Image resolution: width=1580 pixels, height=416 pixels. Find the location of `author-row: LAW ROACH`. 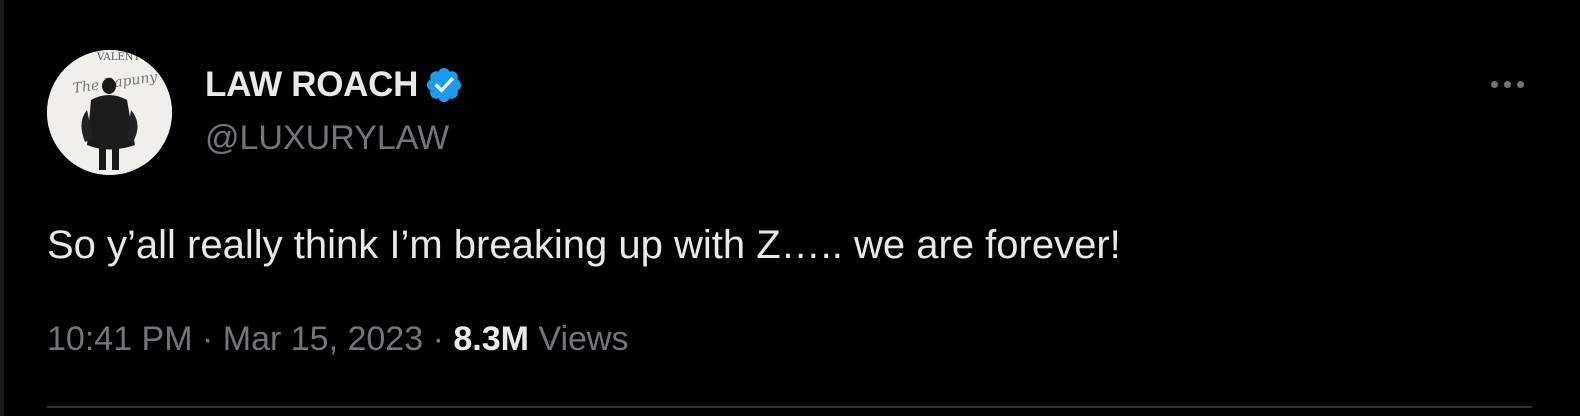

author-row: LAW ROACH is located at coordinates (334, 85).